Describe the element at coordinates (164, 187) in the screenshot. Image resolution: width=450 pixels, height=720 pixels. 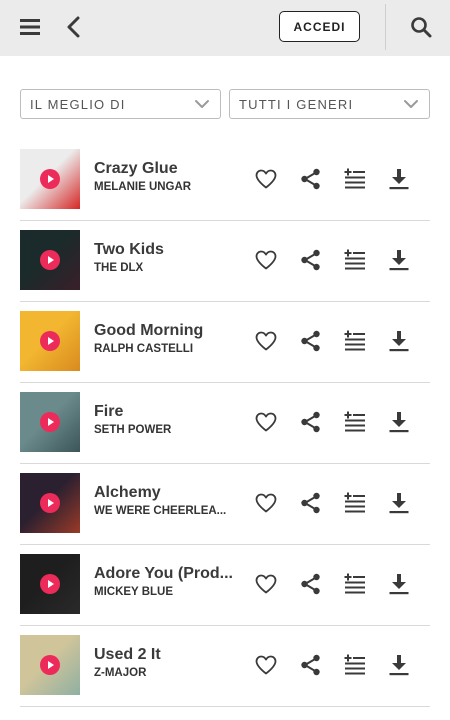
I see `track-artist: MELANIE UNGAR` at that location.